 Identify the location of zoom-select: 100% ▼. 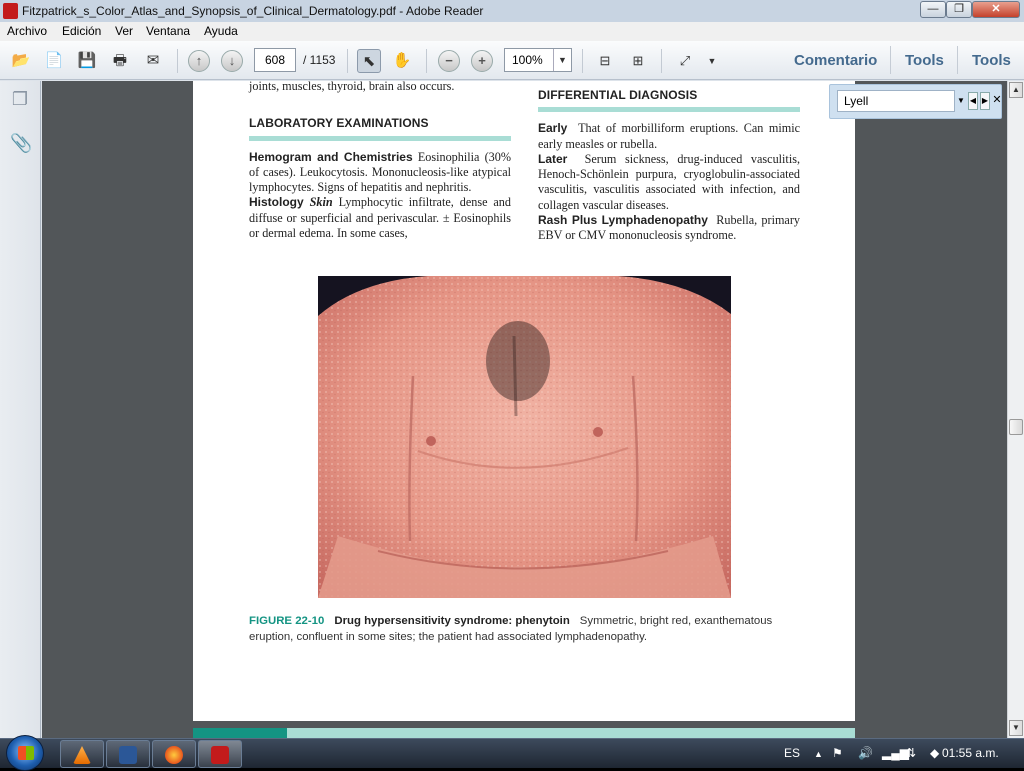
(538, 60).